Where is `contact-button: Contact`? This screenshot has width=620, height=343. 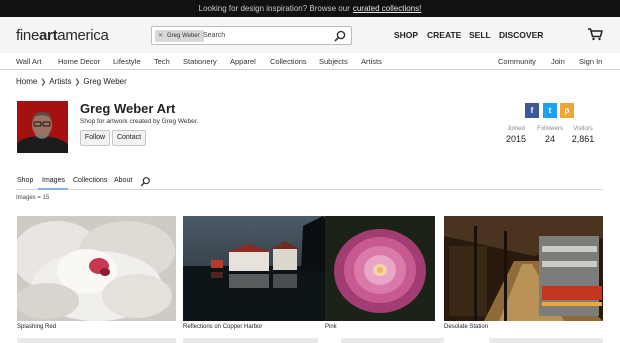
contact-button: Contact is located at coordinates (129, 138).